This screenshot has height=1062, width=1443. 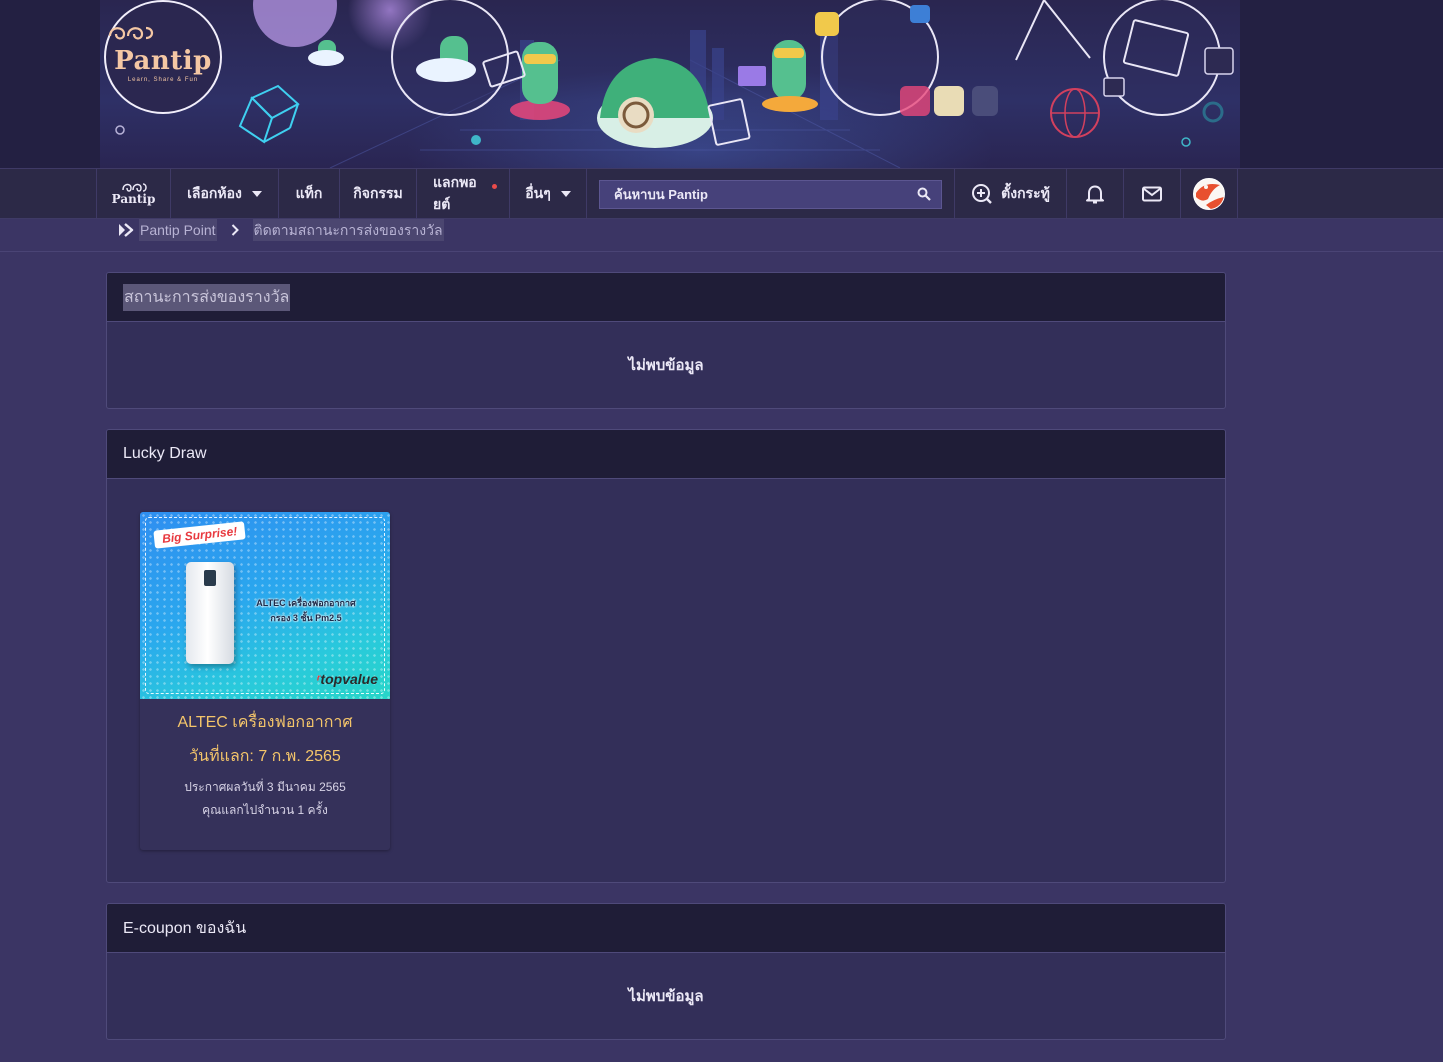 I want to click on nav-activity-label: กิจกรรม, so click(x=378, y=193).